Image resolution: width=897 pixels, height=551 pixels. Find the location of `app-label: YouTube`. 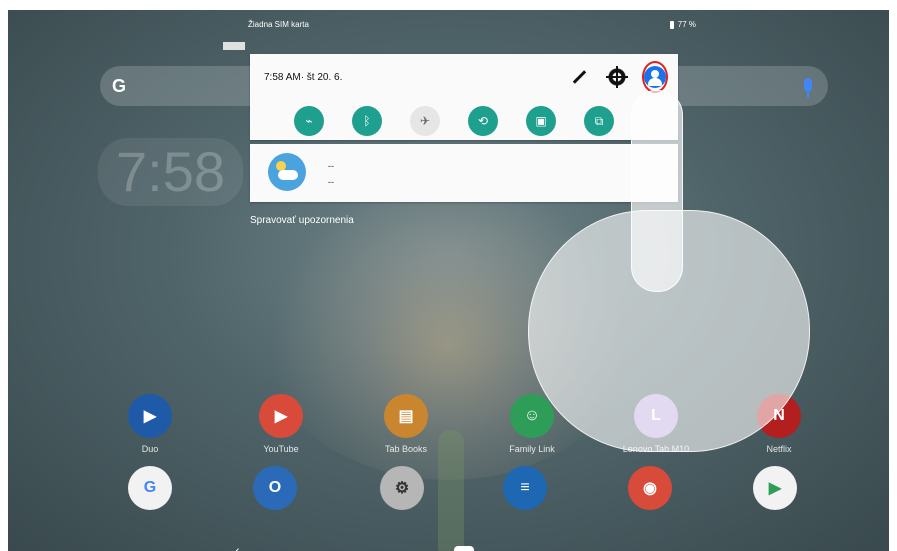

app-label: YouTube is located at coordinates (281, 449).